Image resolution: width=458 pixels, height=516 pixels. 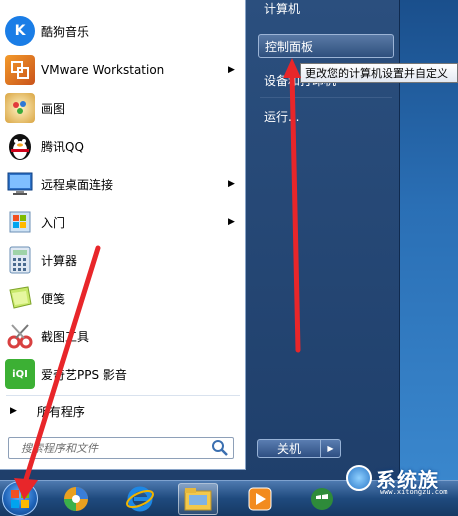 What do you see at coordinates (20, 184) in the screenshot?
I see `remote-desktop-icon` at bounding box center [20, 184].